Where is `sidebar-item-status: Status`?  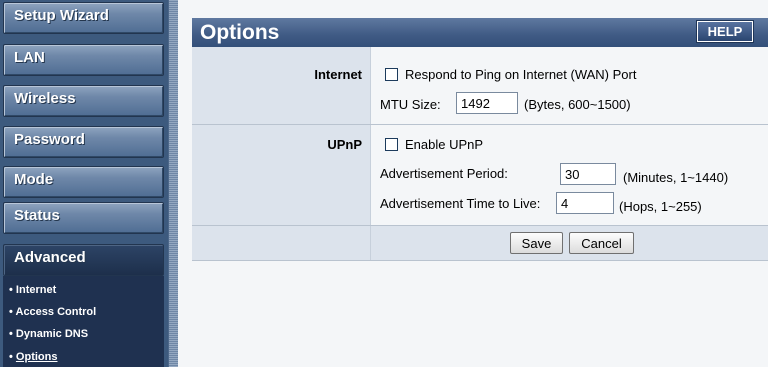
sidebar-item-status: Status is located at coordinates (83, 218).